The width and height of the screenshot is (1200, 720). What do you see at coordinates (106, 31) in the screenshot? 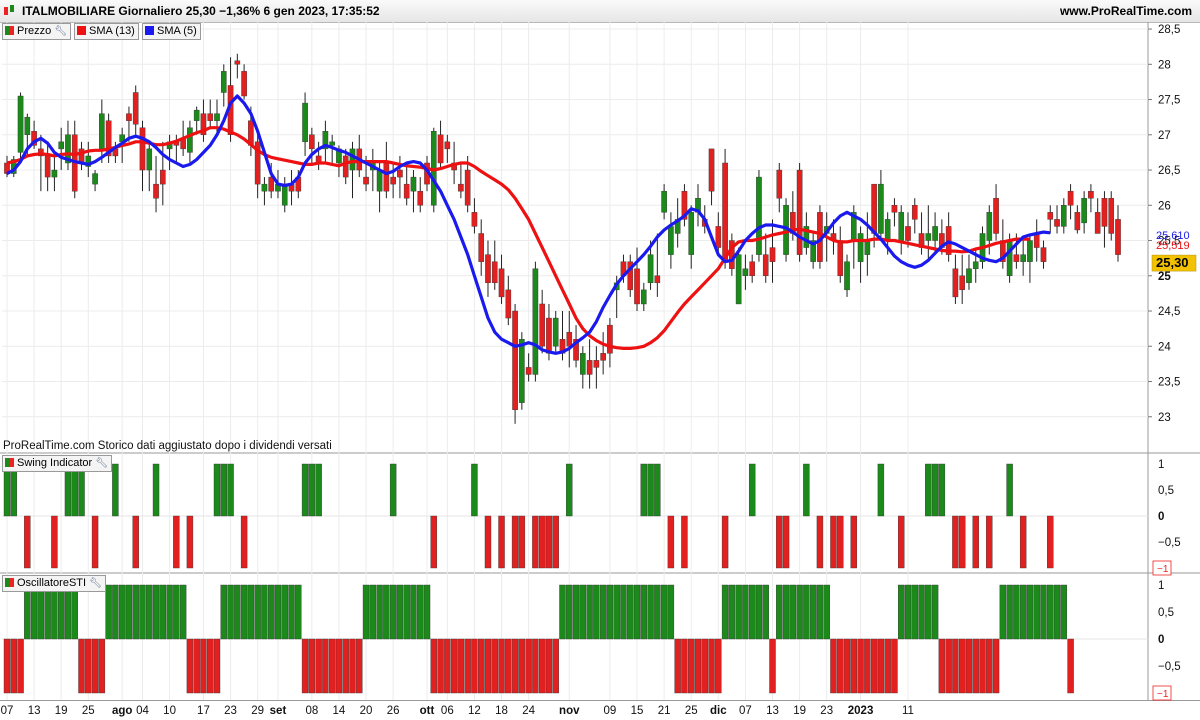
I see `legend-sma13: SMA (13)` at bounding box center [106, 31].